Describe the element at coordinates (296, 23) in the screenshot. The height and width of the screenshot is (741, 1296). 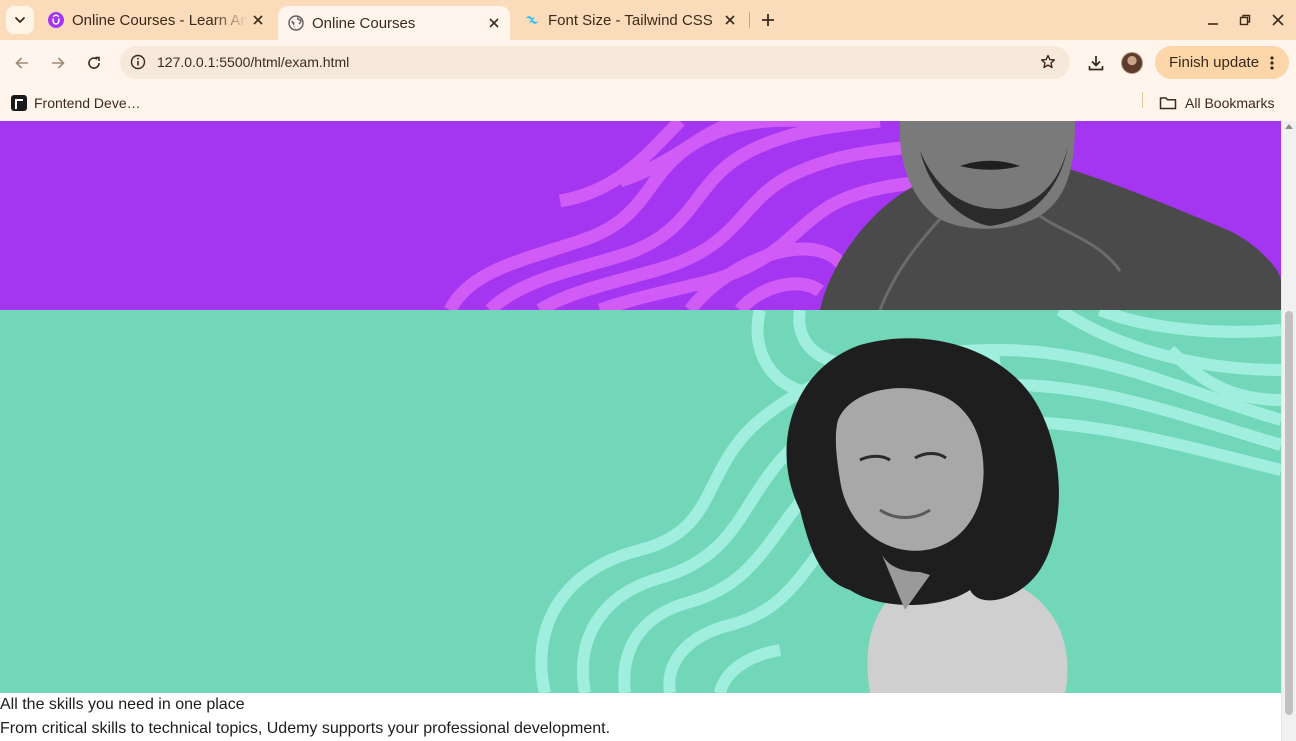
I see `globe-icon` at that location.